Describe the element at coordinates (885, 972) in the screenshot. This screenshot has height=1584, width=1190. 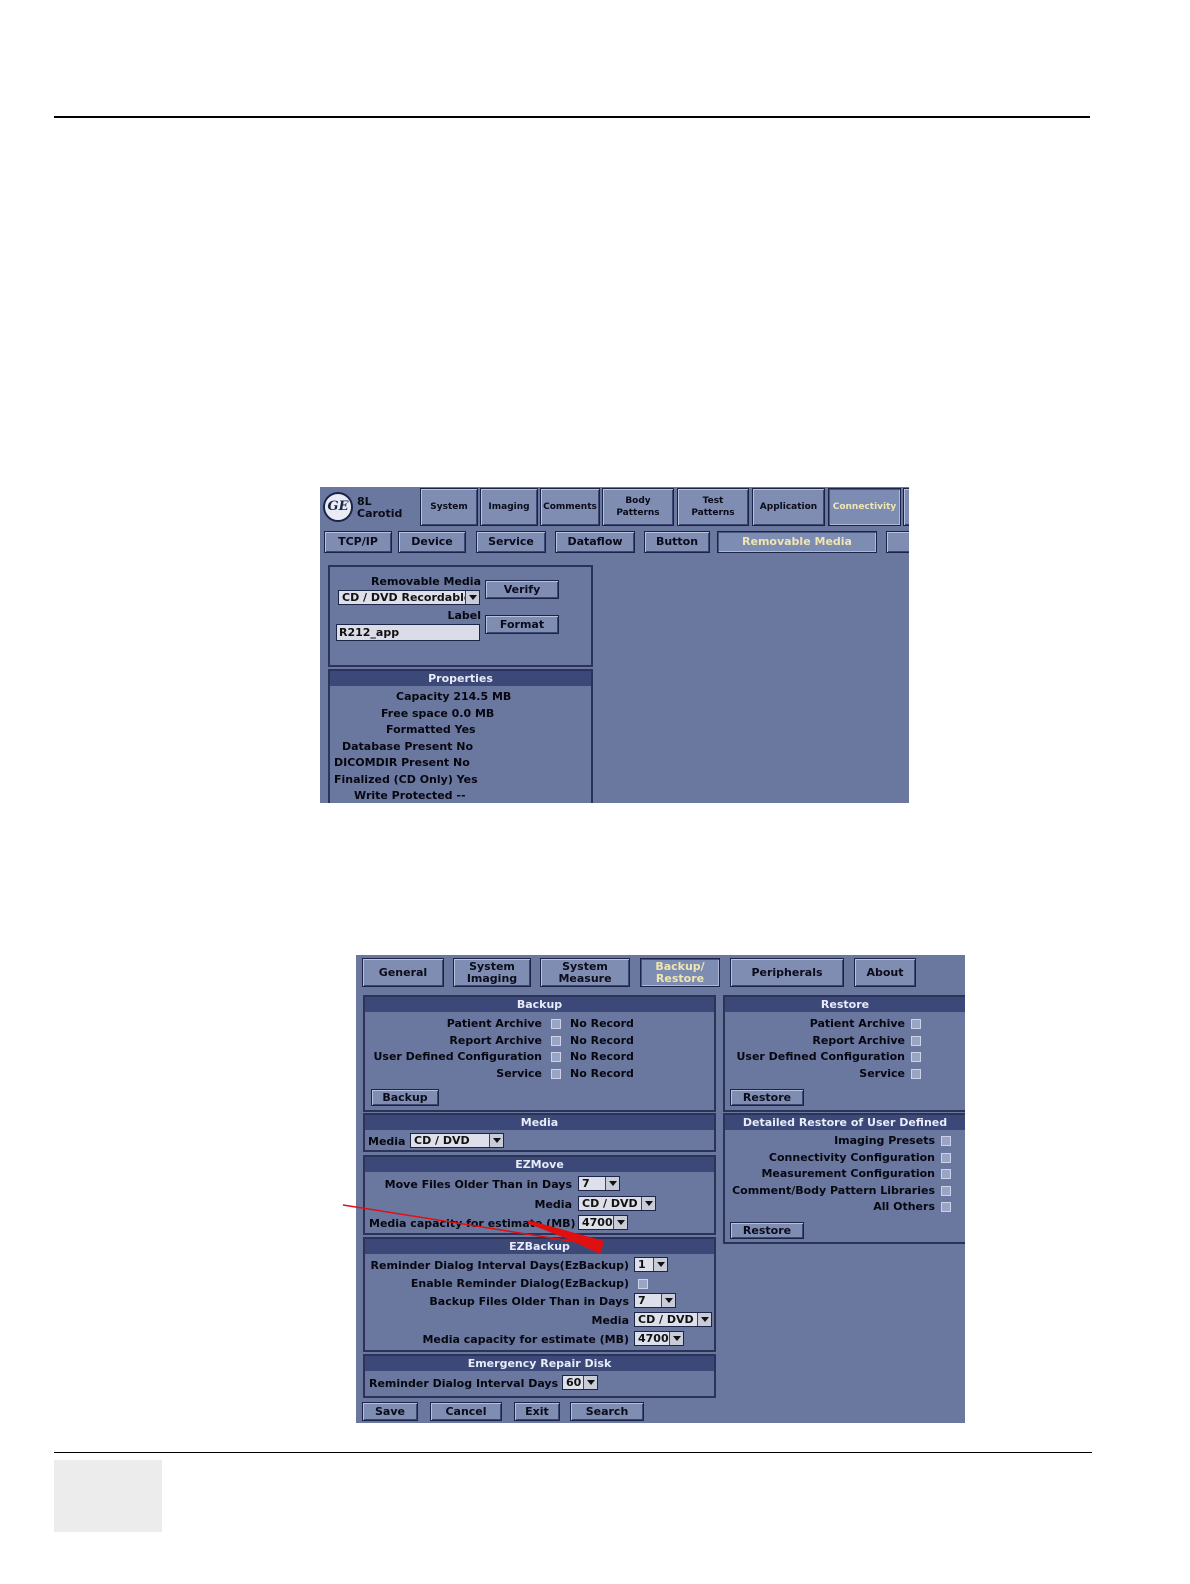
I see `tab-about: About` at that location.